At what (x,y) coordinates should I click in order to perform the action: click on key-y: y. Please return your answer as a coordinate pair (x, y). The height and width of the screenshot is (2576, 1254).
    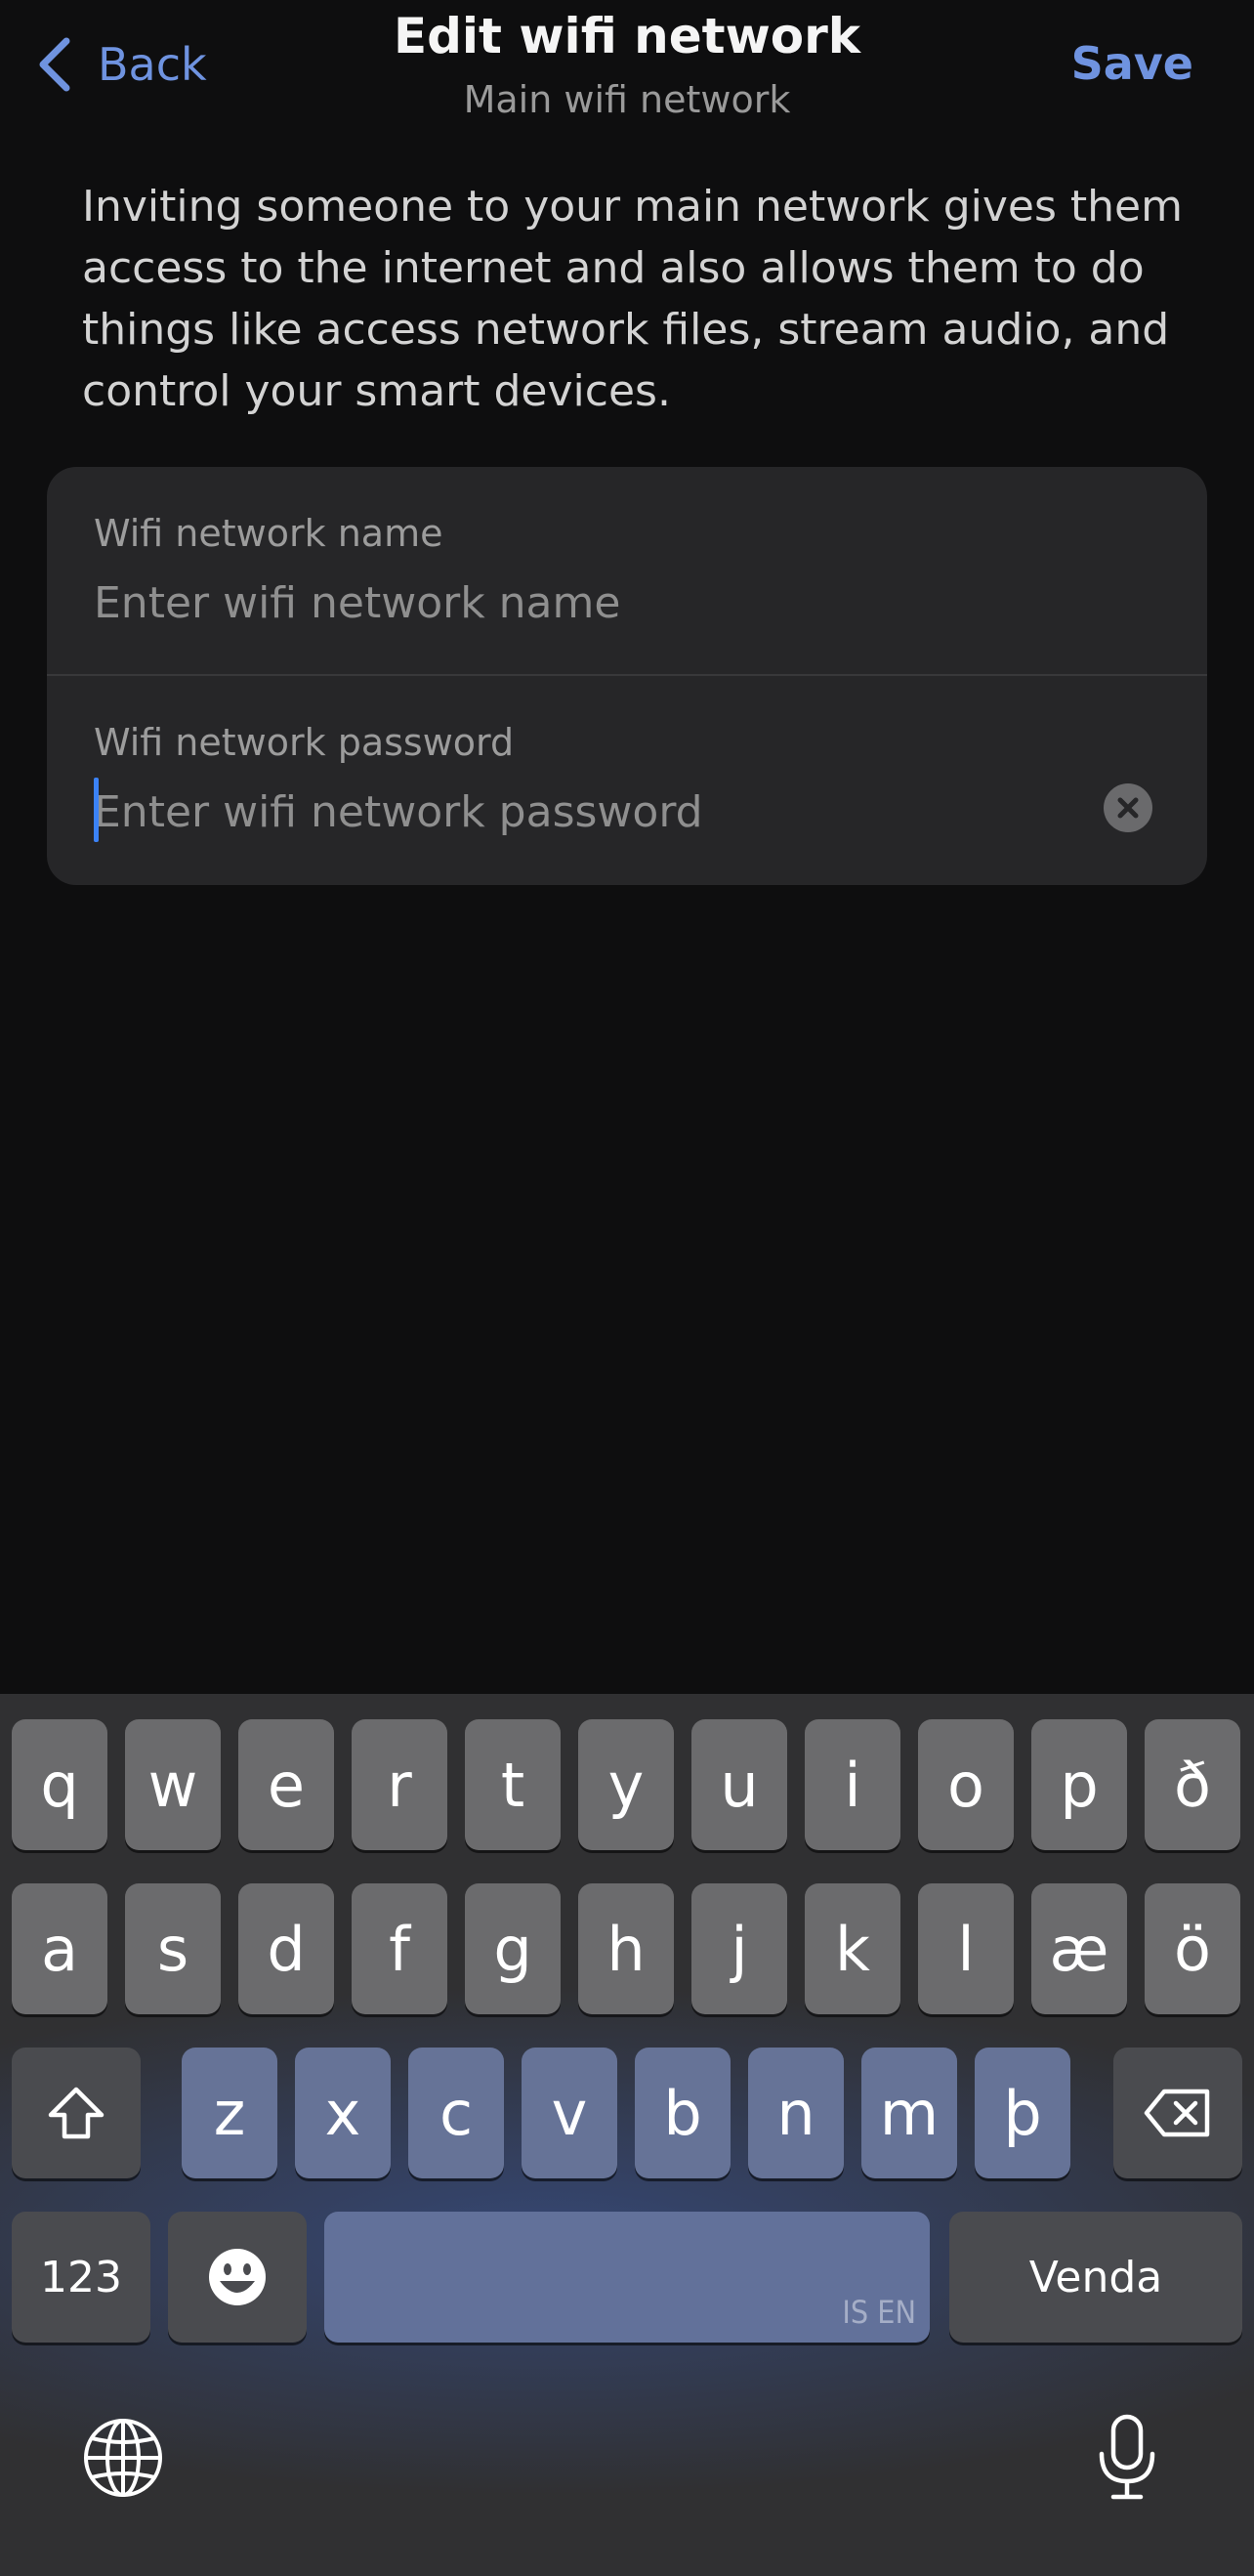
    Looking at the image, I should click on (626, 1784).